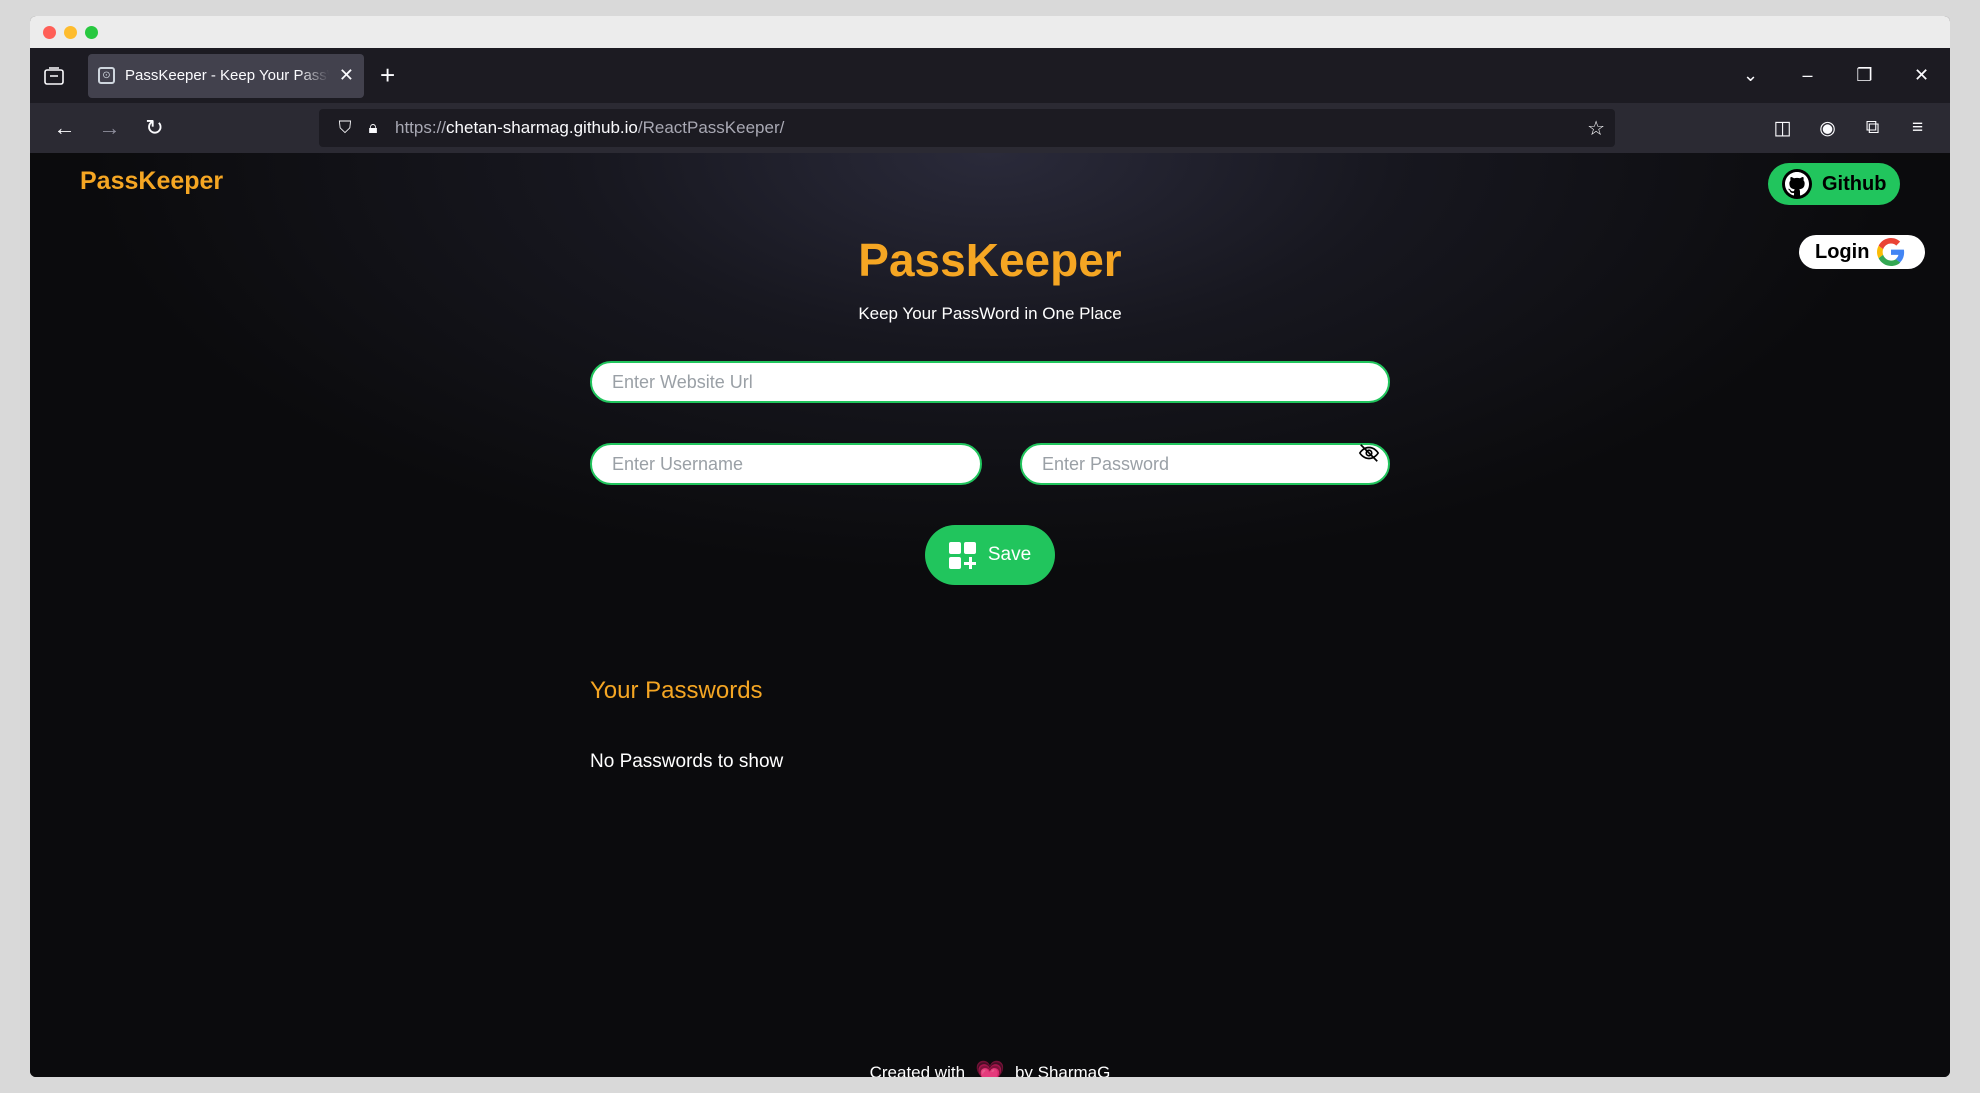 This screenshot has height=1093, width=1980. I want to click on passwords-heading: Your Passwords, so click(676, 690).